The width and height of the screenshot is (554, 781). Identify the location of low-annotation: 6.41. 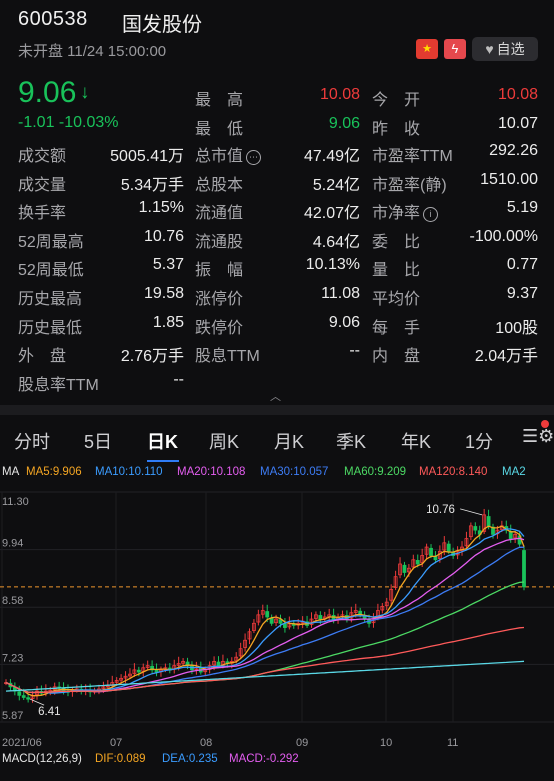
(49, 712).